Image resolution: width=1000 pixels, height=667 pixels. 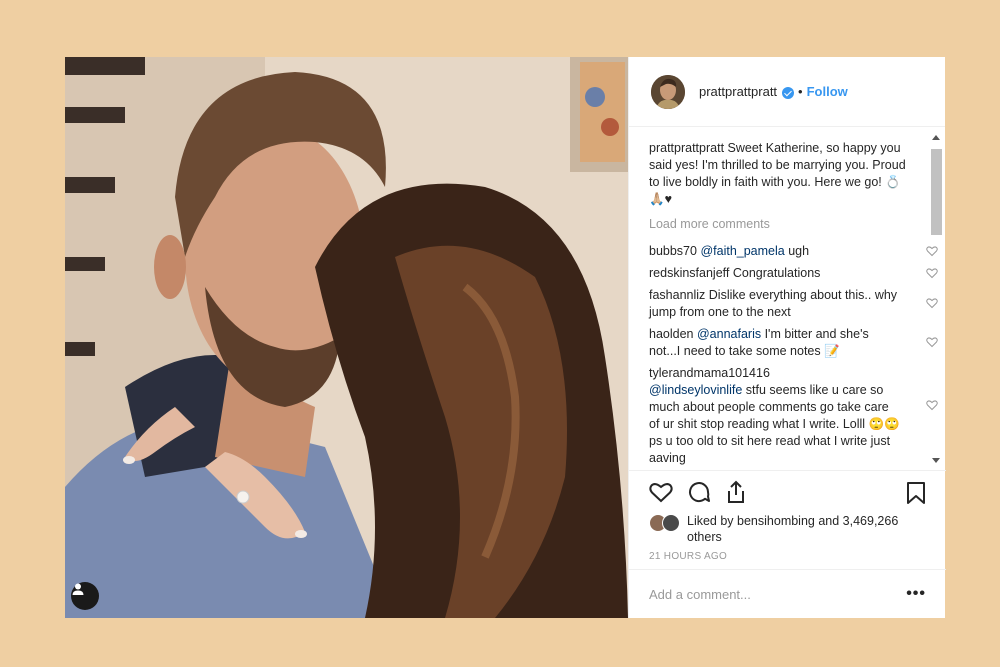 What do you see at coordinates (916, 493) in the screenshot?
I see `bookmark-icon` at bounding box center [916, 493].